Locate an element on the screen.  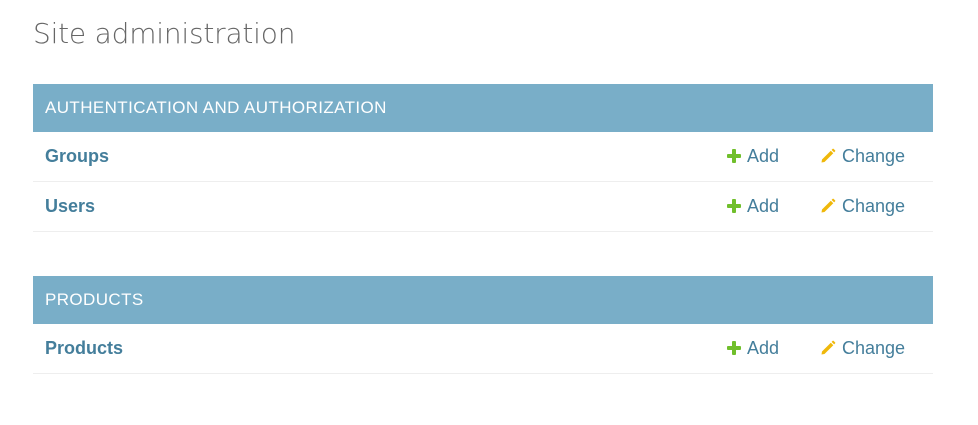
table-row: Groups Add Change is located at coordinates (483, 157).